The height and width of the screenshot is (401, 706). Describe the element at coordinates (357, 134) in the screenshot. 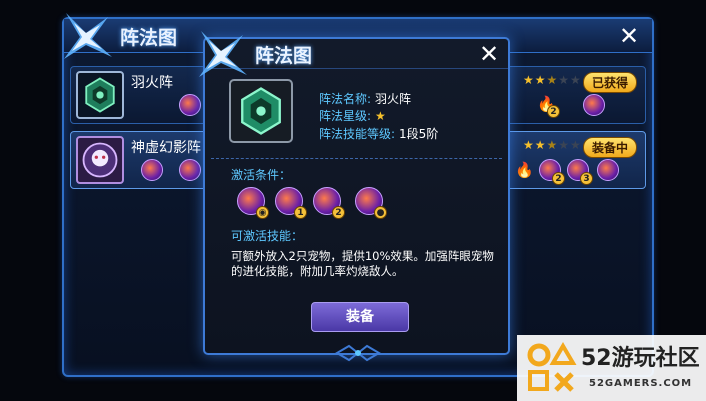

I see `level-label: 阵法技能等级:` at that location.